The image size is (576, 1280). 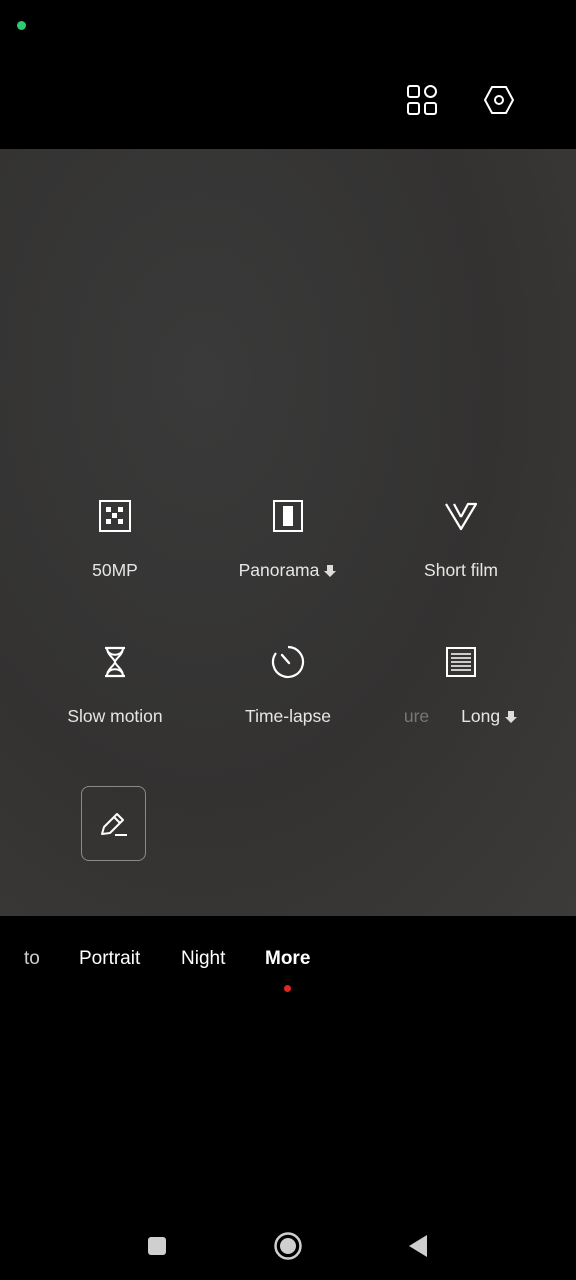 What do you see at coordinates (288, 686) in the screenshot?
I see `mode-time-lapse: Time-lapse` at bounding box center [288, 686].